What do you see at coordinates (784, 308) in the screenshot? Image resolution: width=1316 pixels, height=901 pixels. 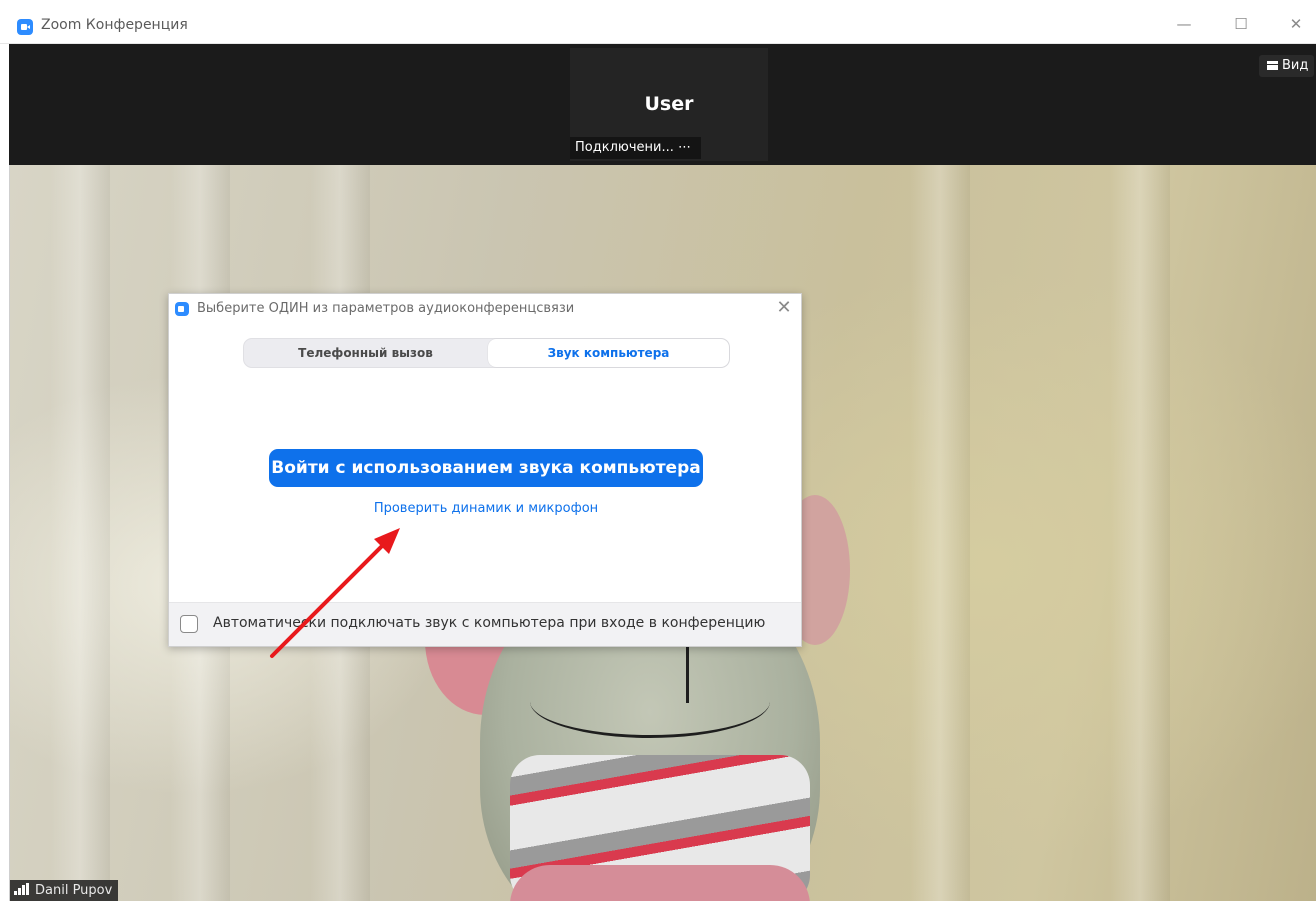 I see `dialog-close-button: ✕` at bounding box center [784, 308].